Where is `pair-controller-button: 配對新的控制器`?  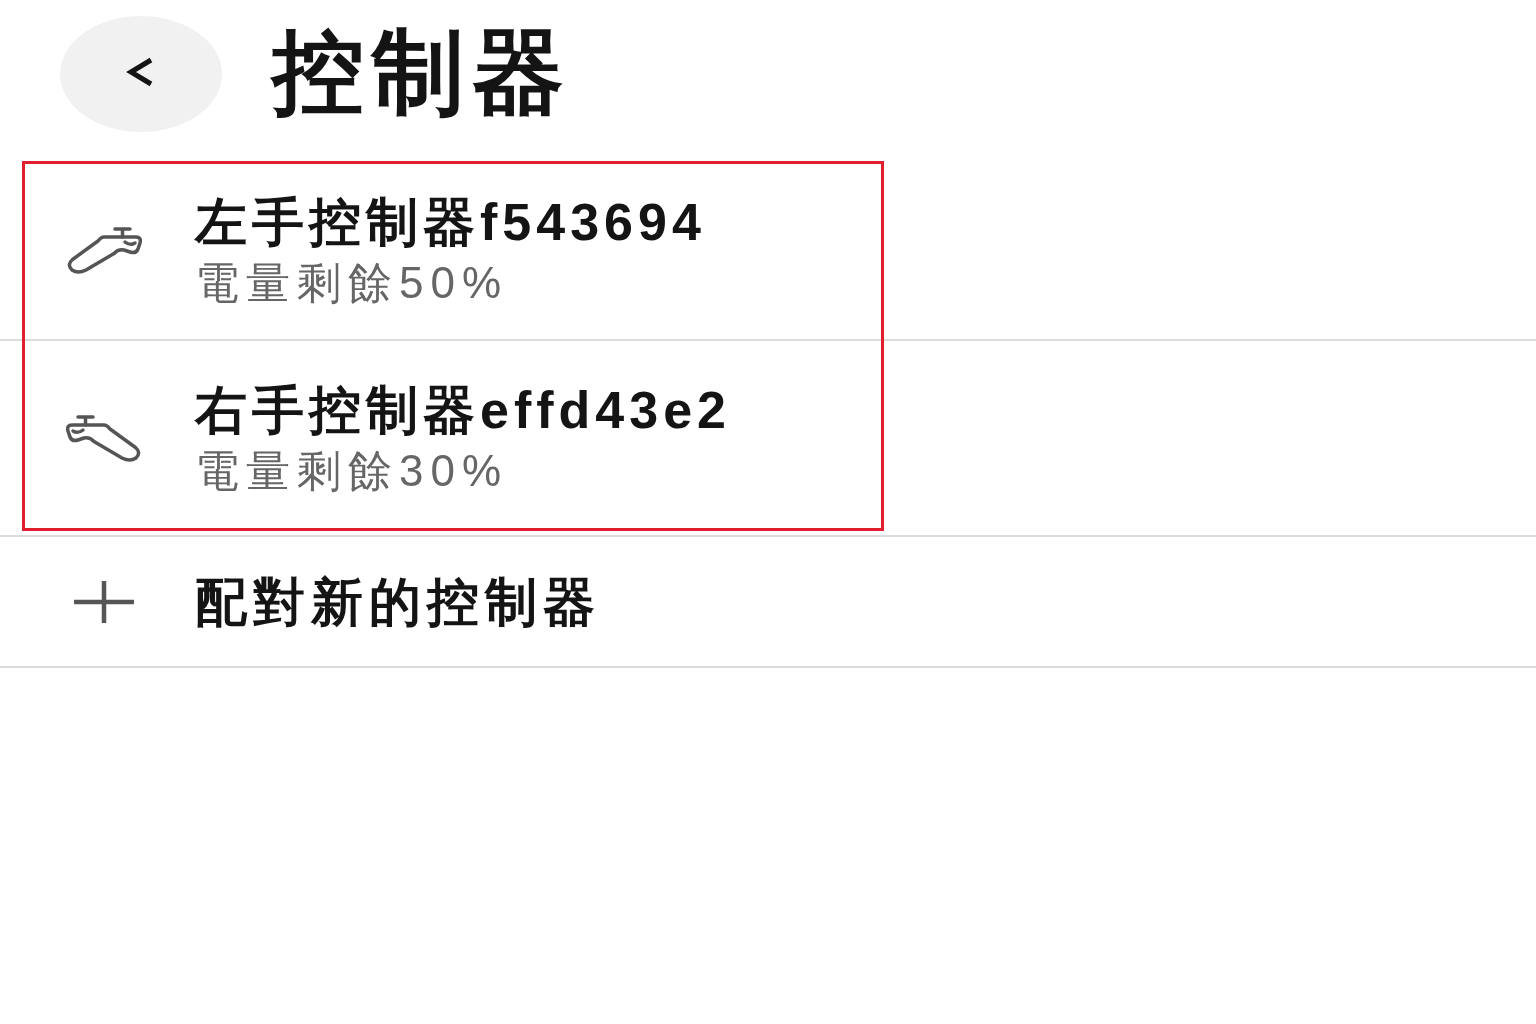 pair-controller-button: 配對新的控制器 is located at coordinates (337, 601).